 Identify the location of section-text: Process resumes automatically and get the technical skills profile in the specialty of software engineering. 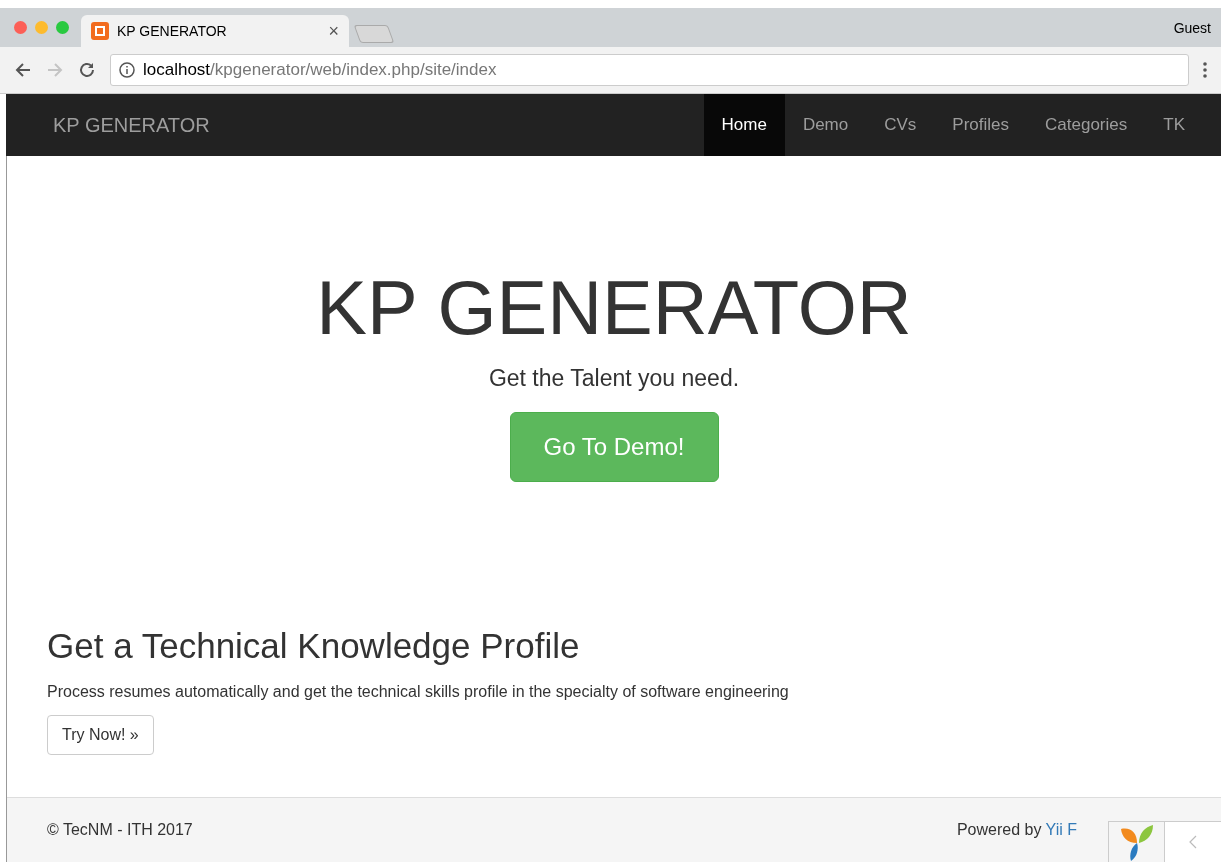
(418, 692).